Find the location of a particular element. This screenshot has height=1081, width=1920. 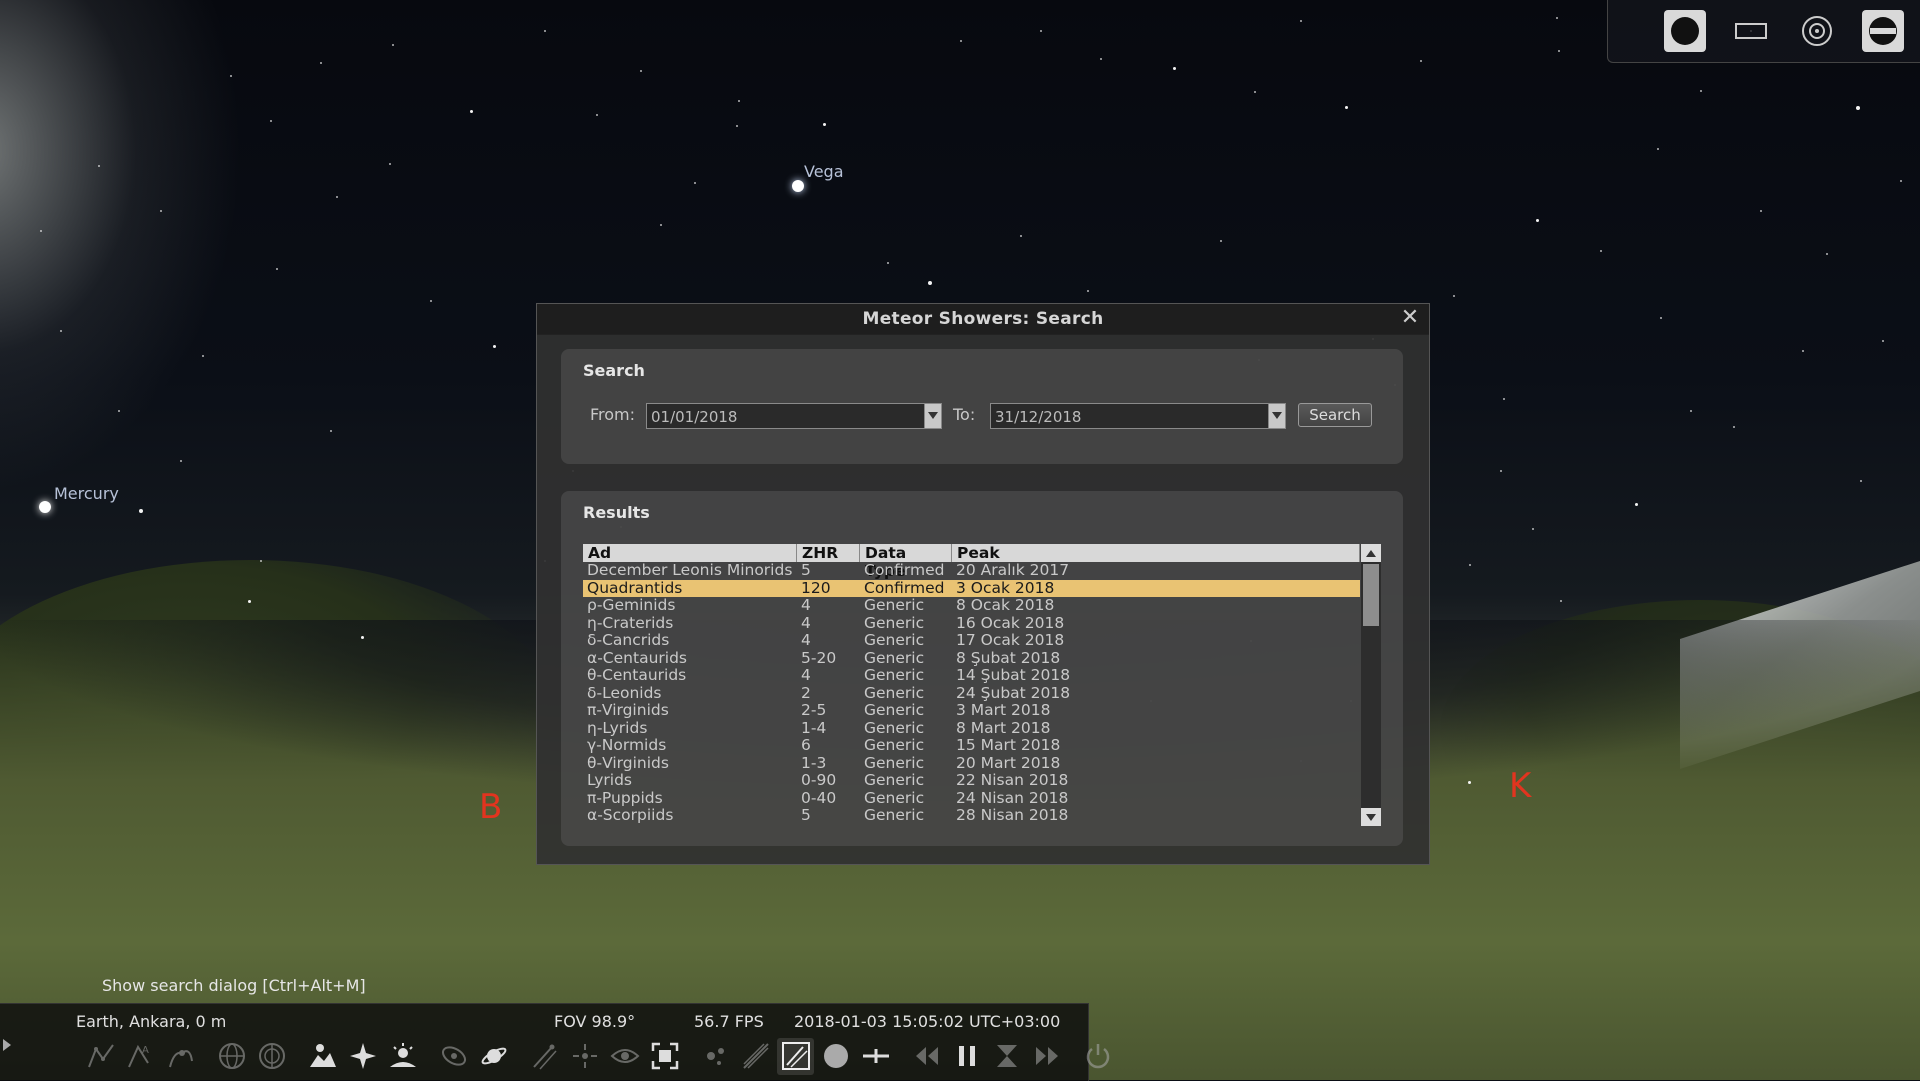

cell-zhr: 0-90 is located at coordinates (819, 780).